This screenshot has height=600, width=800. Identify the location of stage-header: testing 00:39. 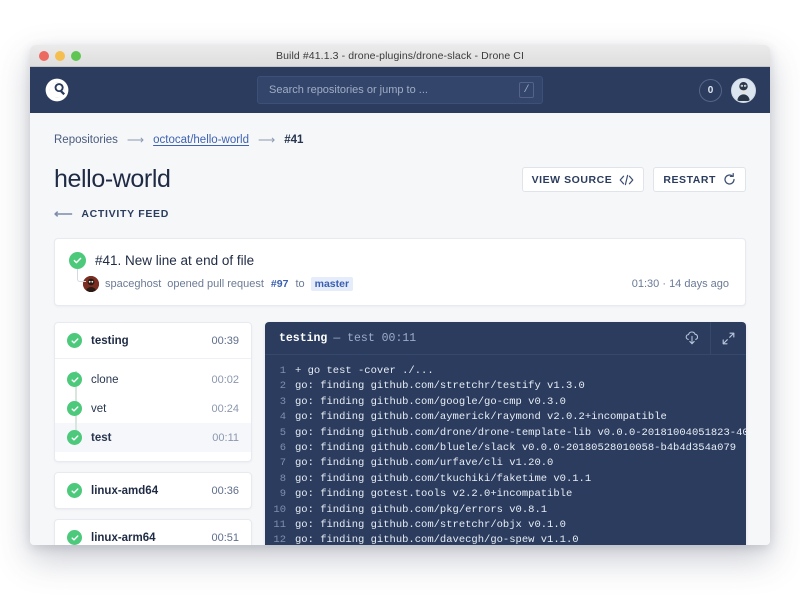
(153, 340).